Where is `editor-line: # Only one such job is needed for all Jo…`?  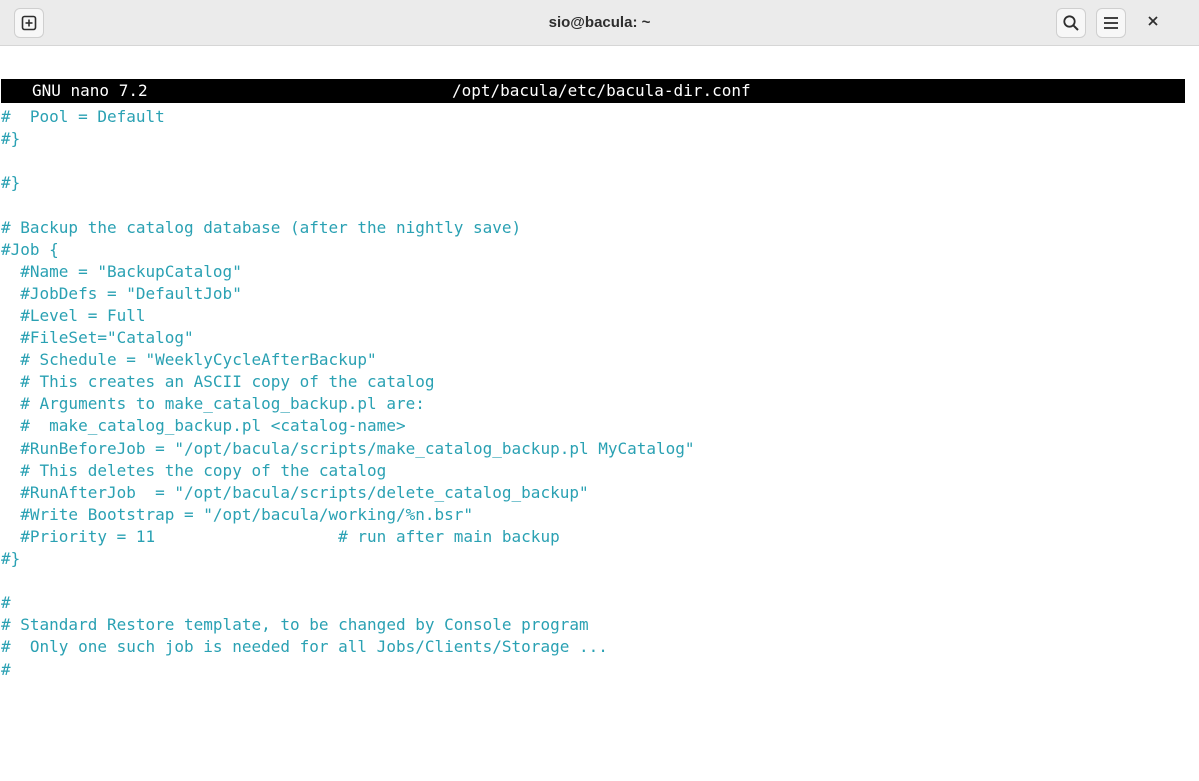
editor-line: # Only one such job is needed for all Jo… is located at coordinates (304, 647).